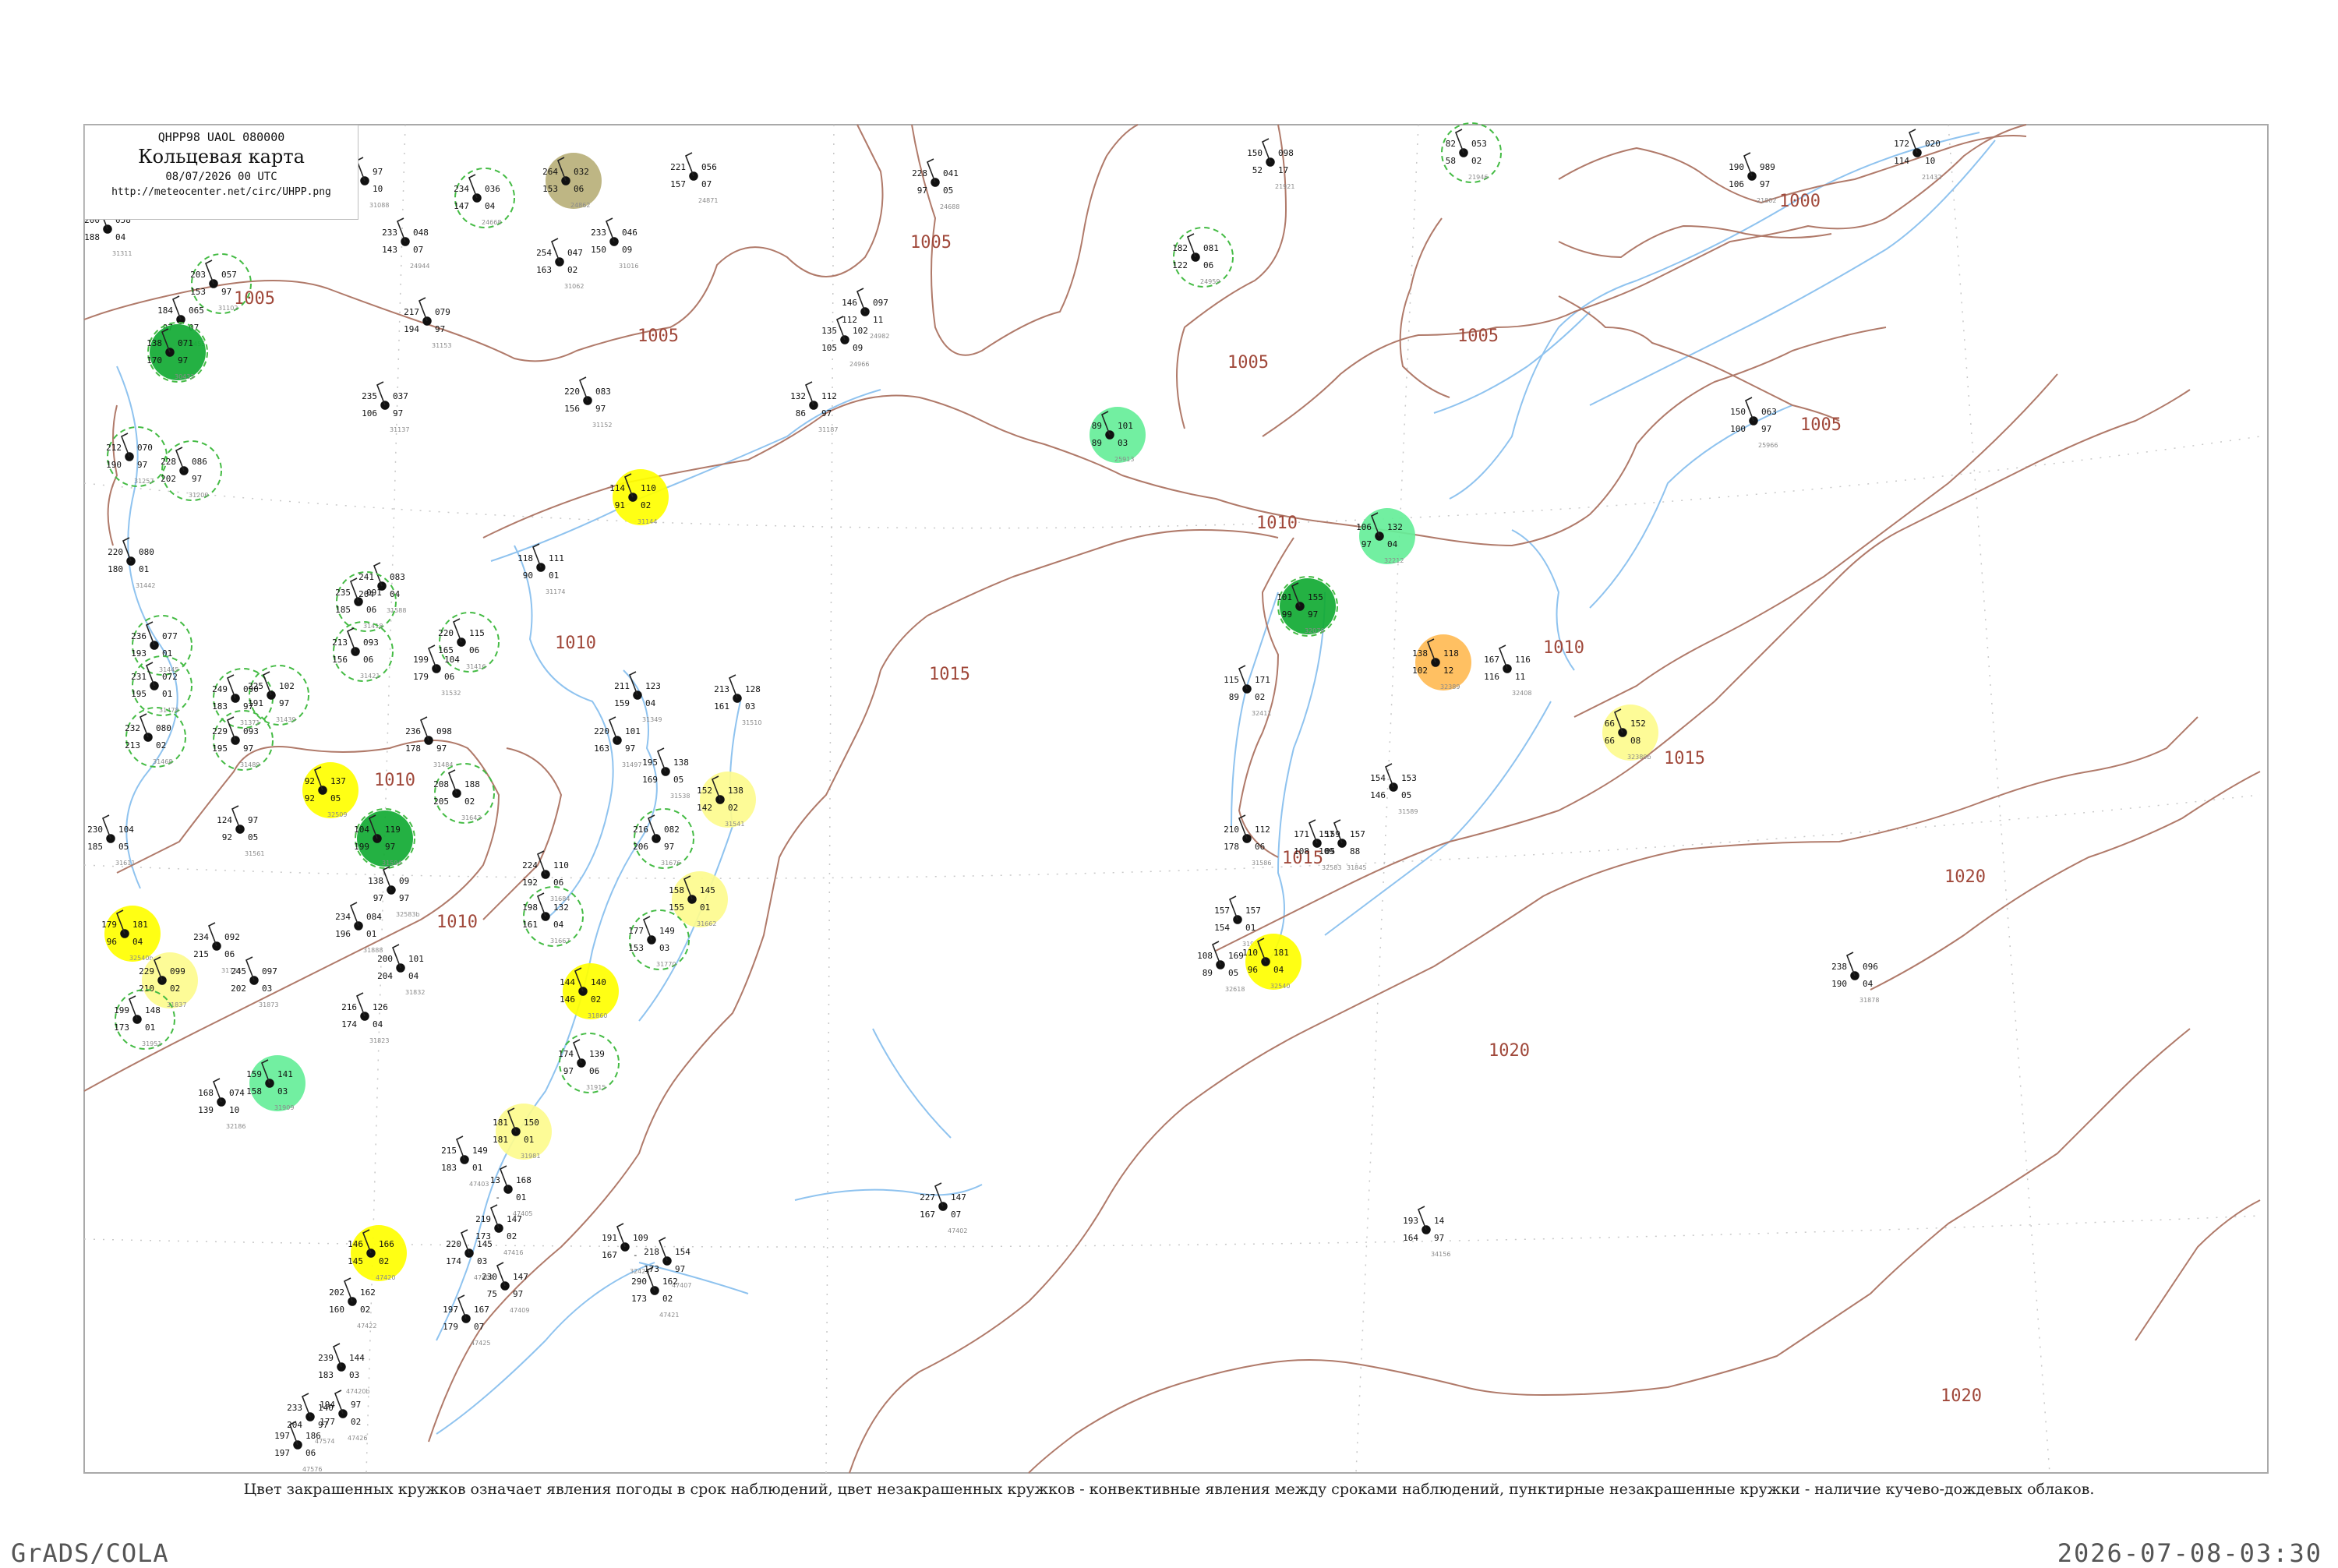 The image size is (2338, 1568). Describe the element at coordinates (466, 1320) in the screenshot. I see `station-plot: 197 167 07 179 47425` at that location.